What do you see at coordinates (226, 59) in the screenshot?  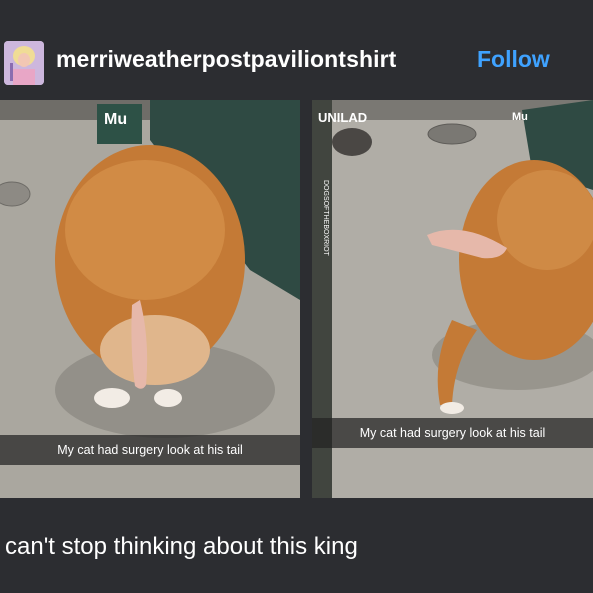 I see `username: merriweatherpostpaviliontshirt` at bounding box center [226, 59].